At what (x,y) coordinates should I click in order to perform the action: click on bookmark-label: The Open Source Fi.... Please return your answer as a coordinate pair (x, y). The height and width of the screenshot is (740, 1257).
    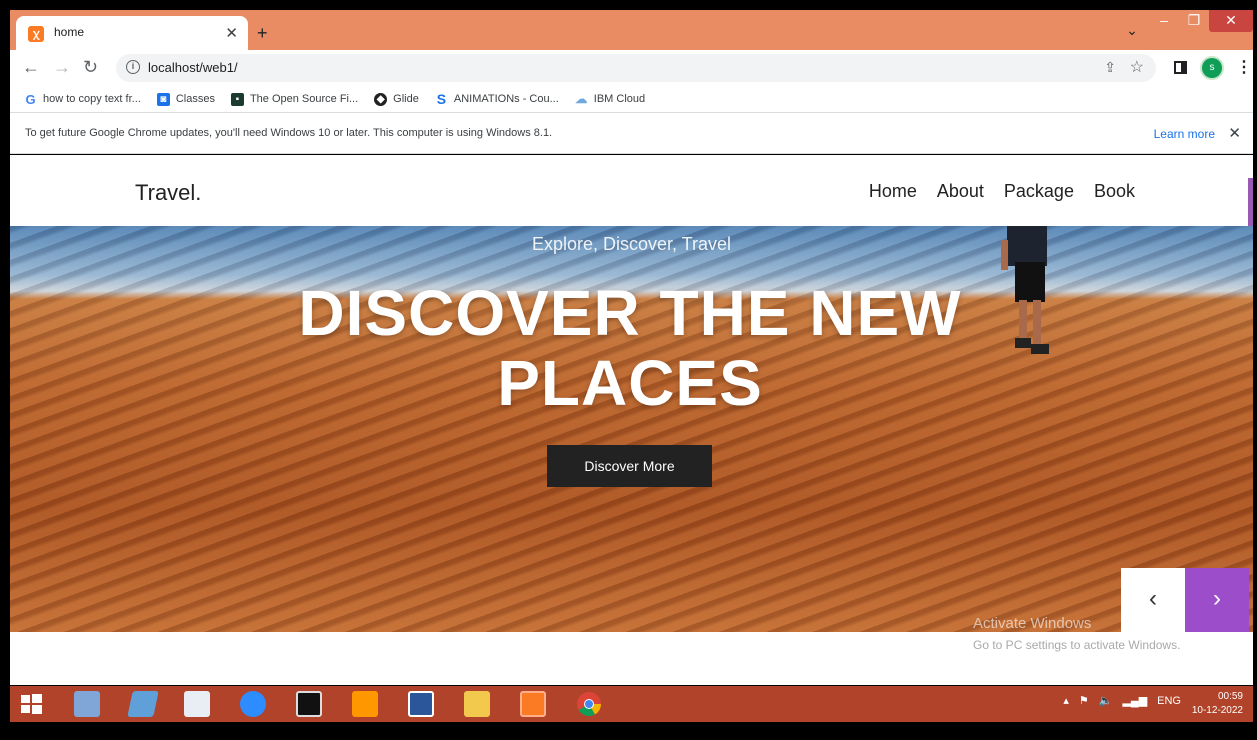
    Looking at the image, I should click on (304, 99).